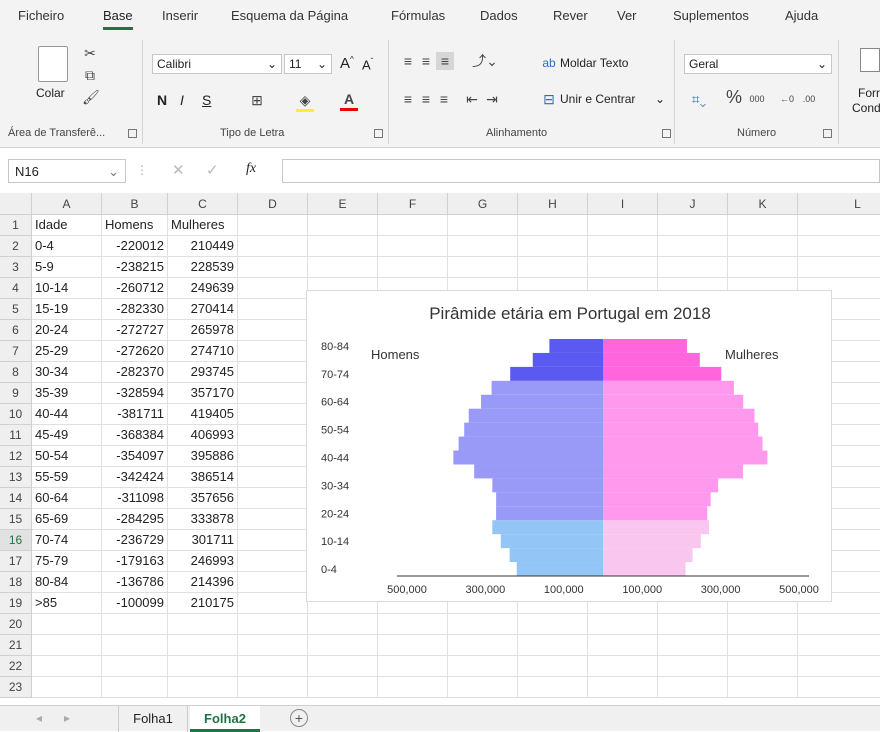  What do you see at coordinates (67, 288) in the screenshot?
I see `cell-a4: 10-14` at bounding box center [67, 288].